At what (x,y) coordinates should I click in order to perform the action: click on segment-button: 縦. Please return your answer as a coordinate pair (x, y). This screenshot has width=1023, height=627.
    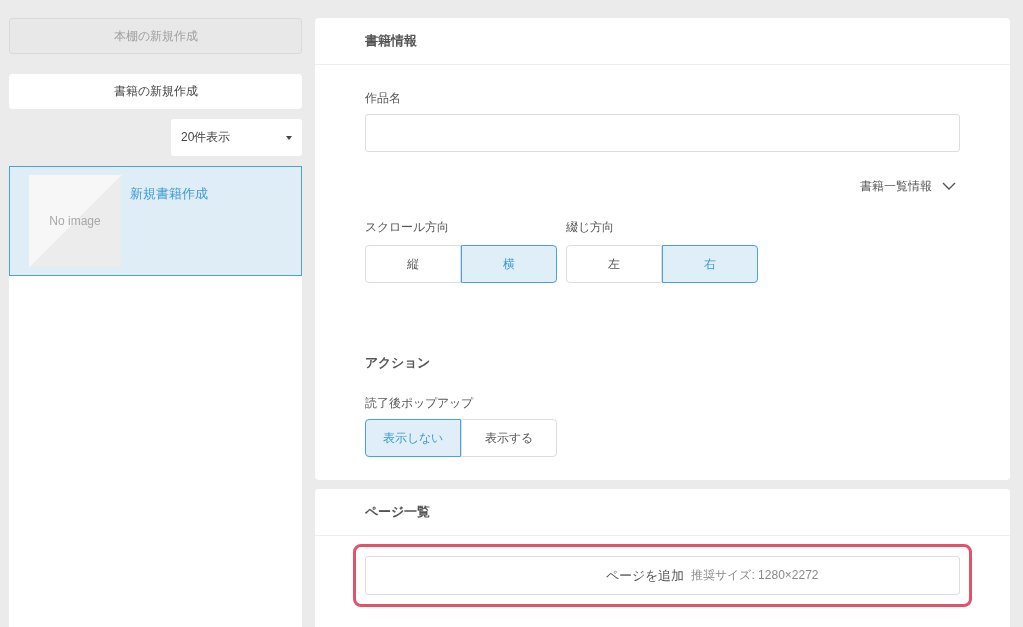
    Looking at the image, I should click on (413, 264).